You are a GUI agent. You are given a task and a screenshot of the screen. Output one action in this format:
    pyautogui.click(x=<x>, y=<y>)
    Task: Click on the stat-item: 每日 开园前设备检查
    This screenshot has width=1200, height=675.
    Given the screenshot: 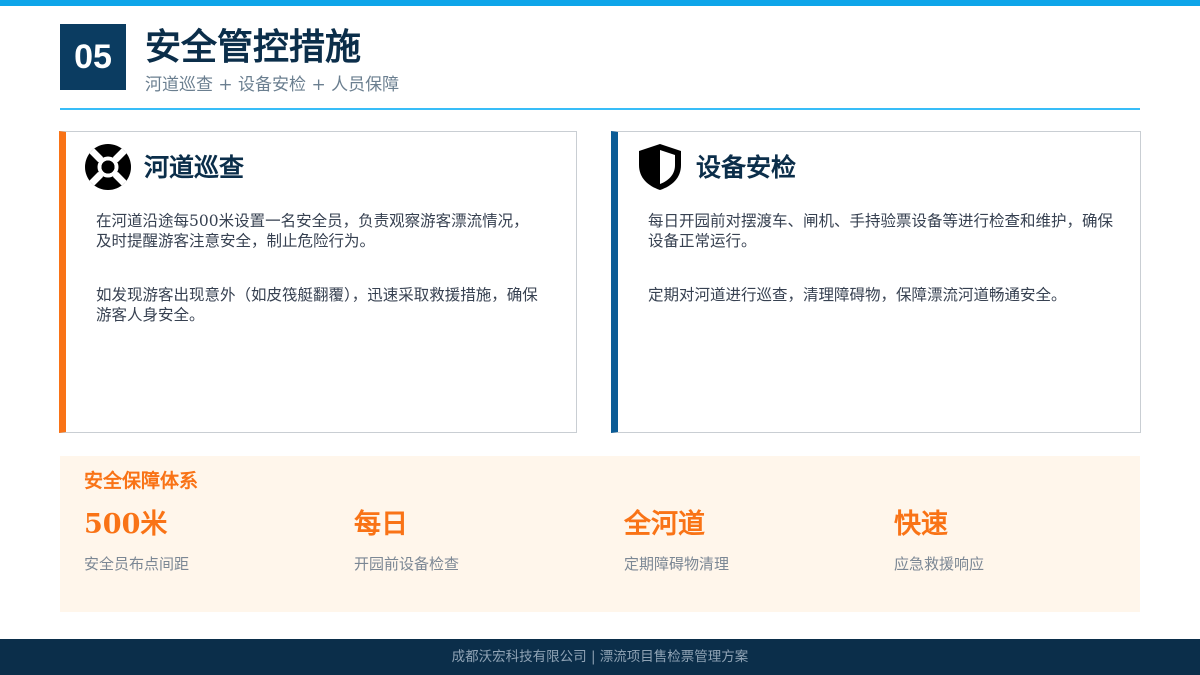 What is the action you would take?
    pyautogui.click(x=479, y=540)
    